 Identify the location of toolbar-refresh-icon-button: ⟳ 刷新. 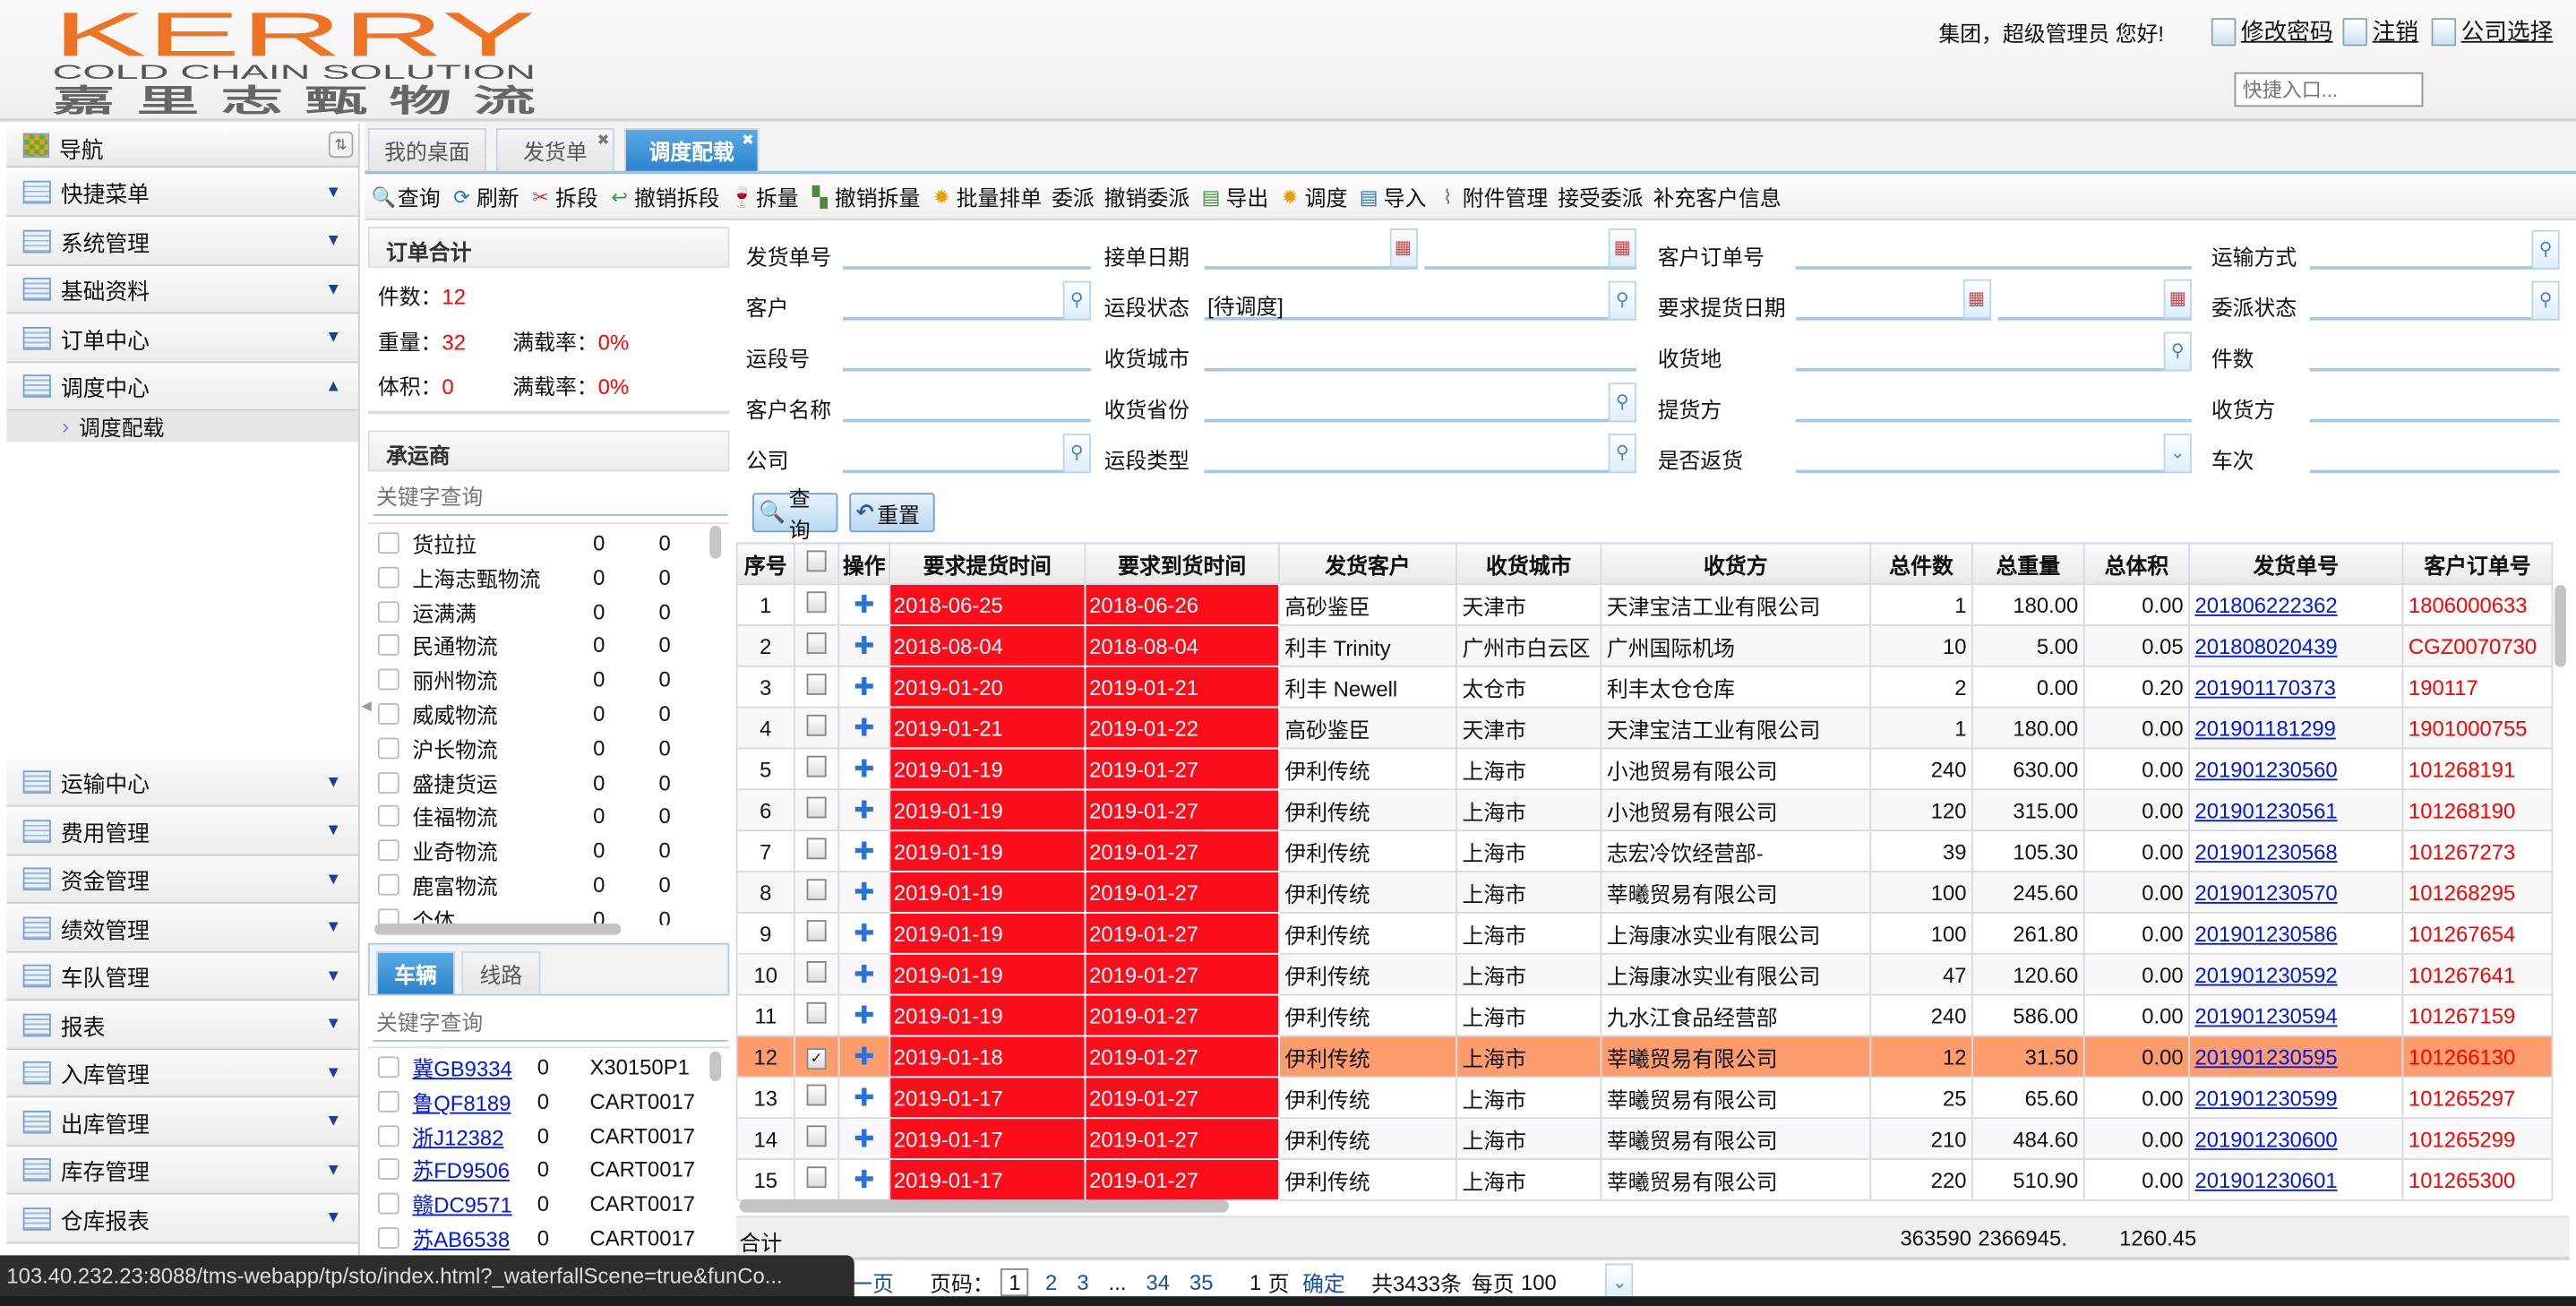
(485, 196).